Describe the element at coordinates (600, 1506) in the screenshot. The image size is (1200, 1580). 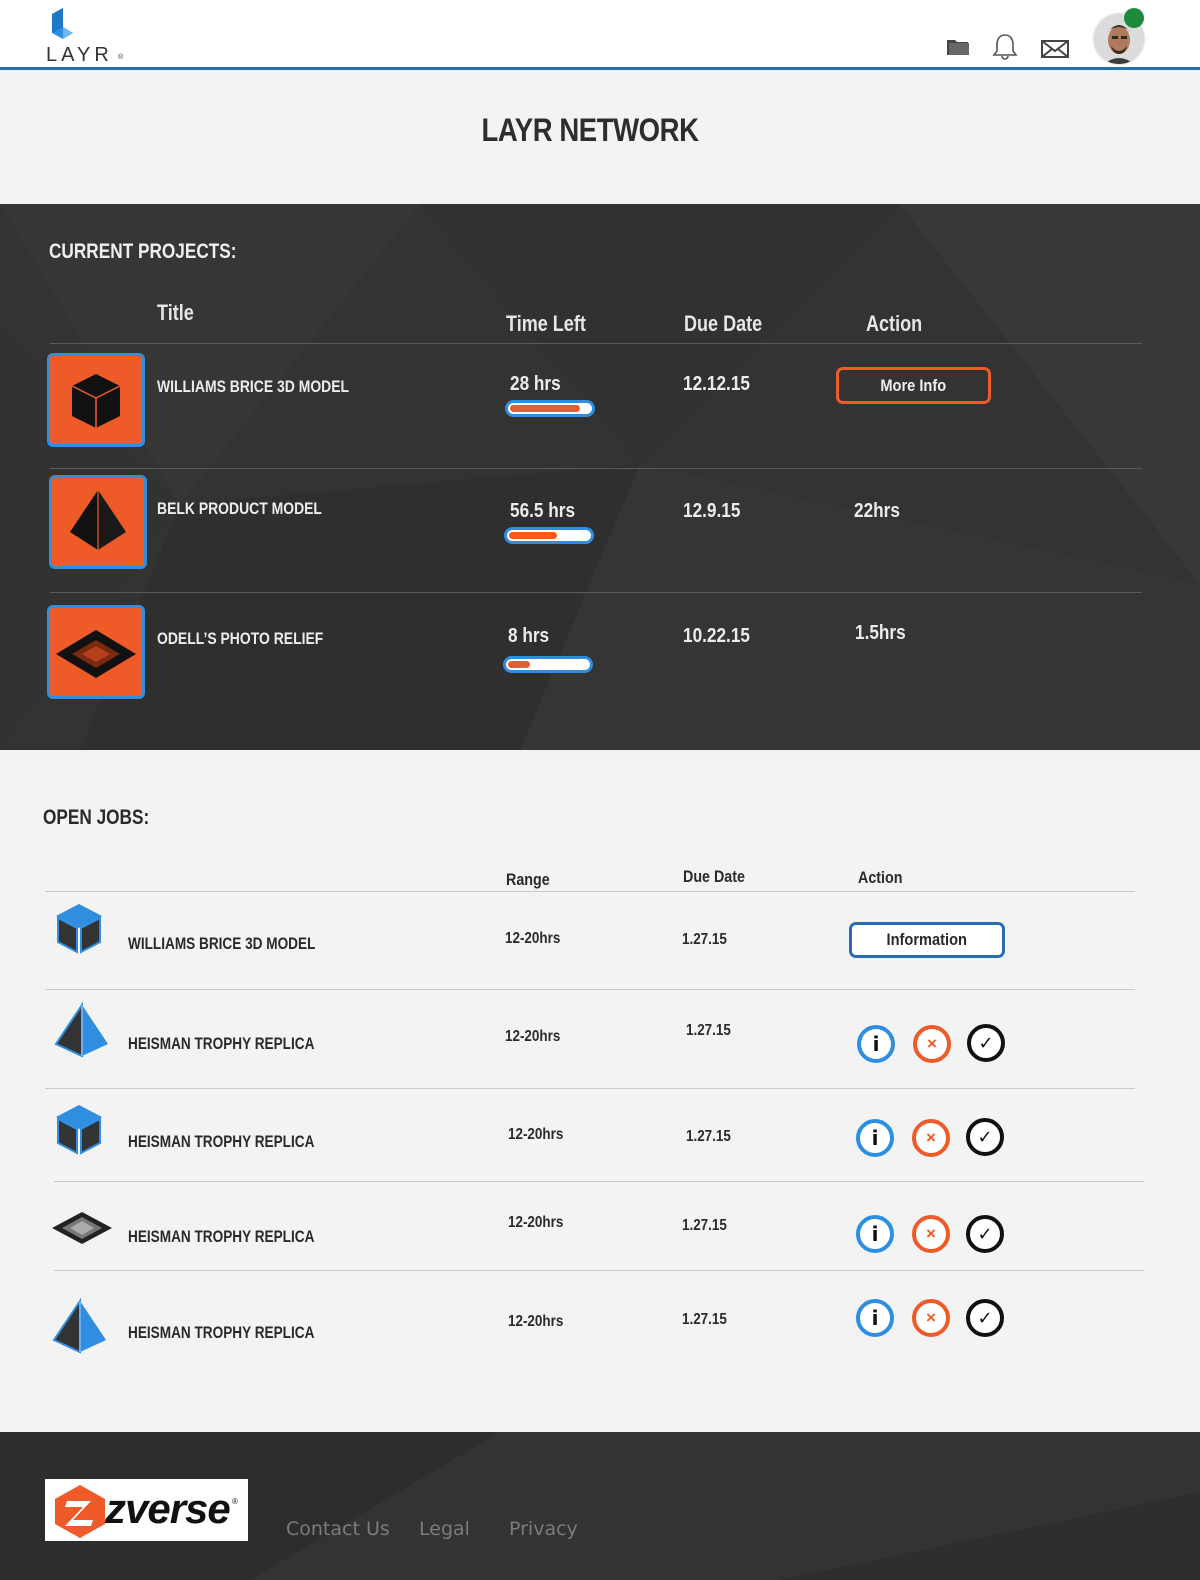
I see `footer: zverse ®` at that location.